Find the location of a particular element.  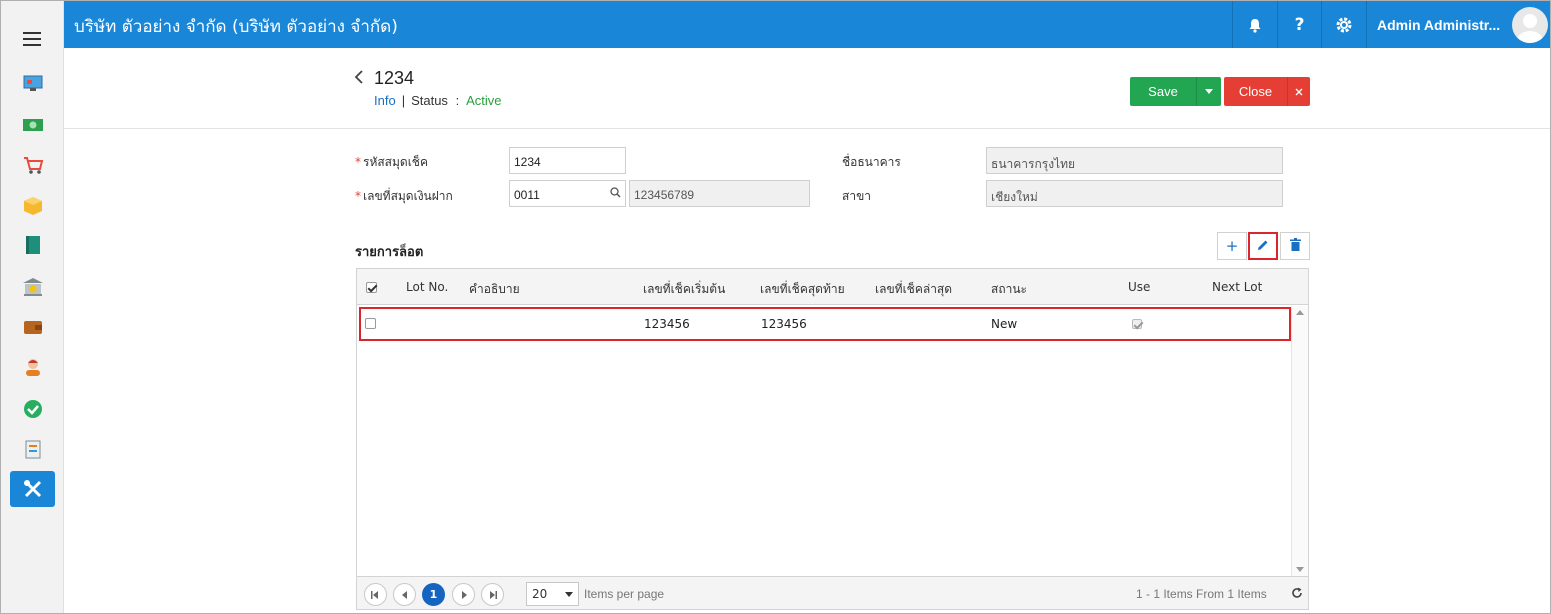

add-button: + is located at coordinates (1232, 246).